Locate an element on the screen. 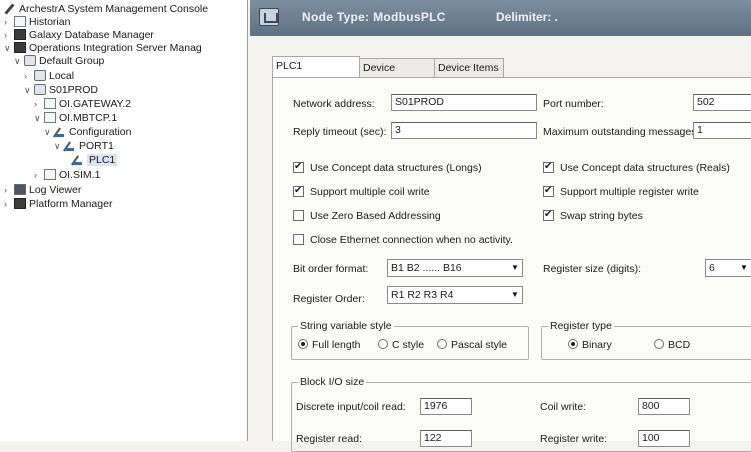  network-address-input: S01PROD is located at coordinates (464, 102).